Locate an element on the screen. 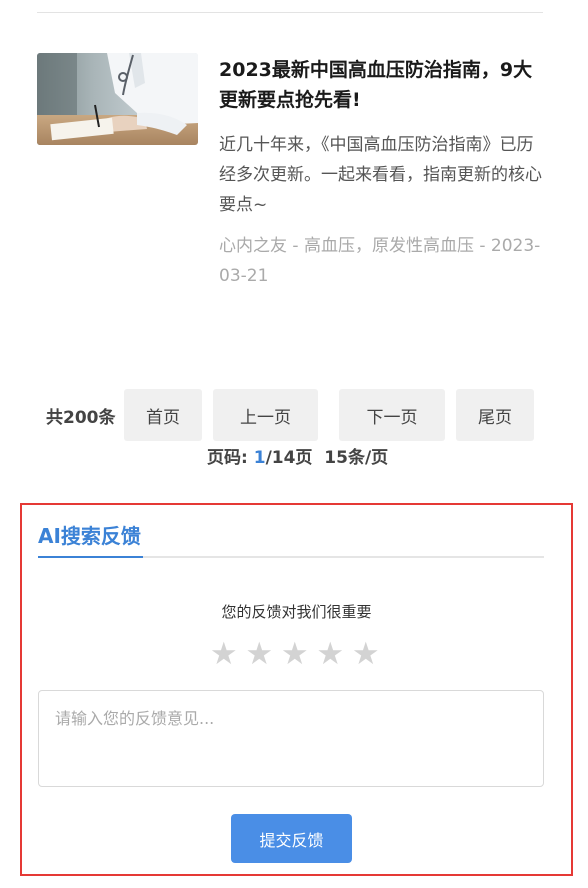 This screenshot has width=588, height=888. page-info: 页码: 1/14页 15条/页 is located at coordinates (297, 455).